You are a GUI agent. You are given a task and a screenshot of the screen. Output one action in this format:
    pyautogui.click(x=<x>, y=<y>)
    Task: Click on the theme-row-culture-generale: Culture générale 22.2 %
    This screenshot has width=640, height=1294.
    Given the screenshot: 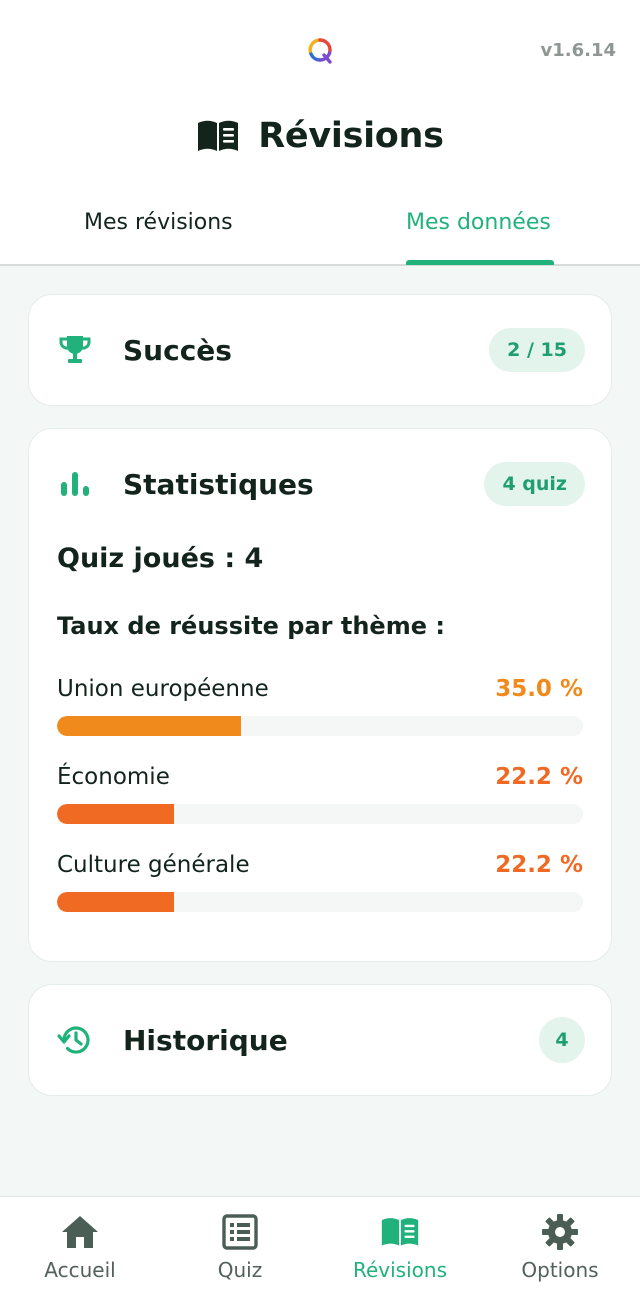 What is the action you would take?
    pyautogui.click(x=320, y=882)
    